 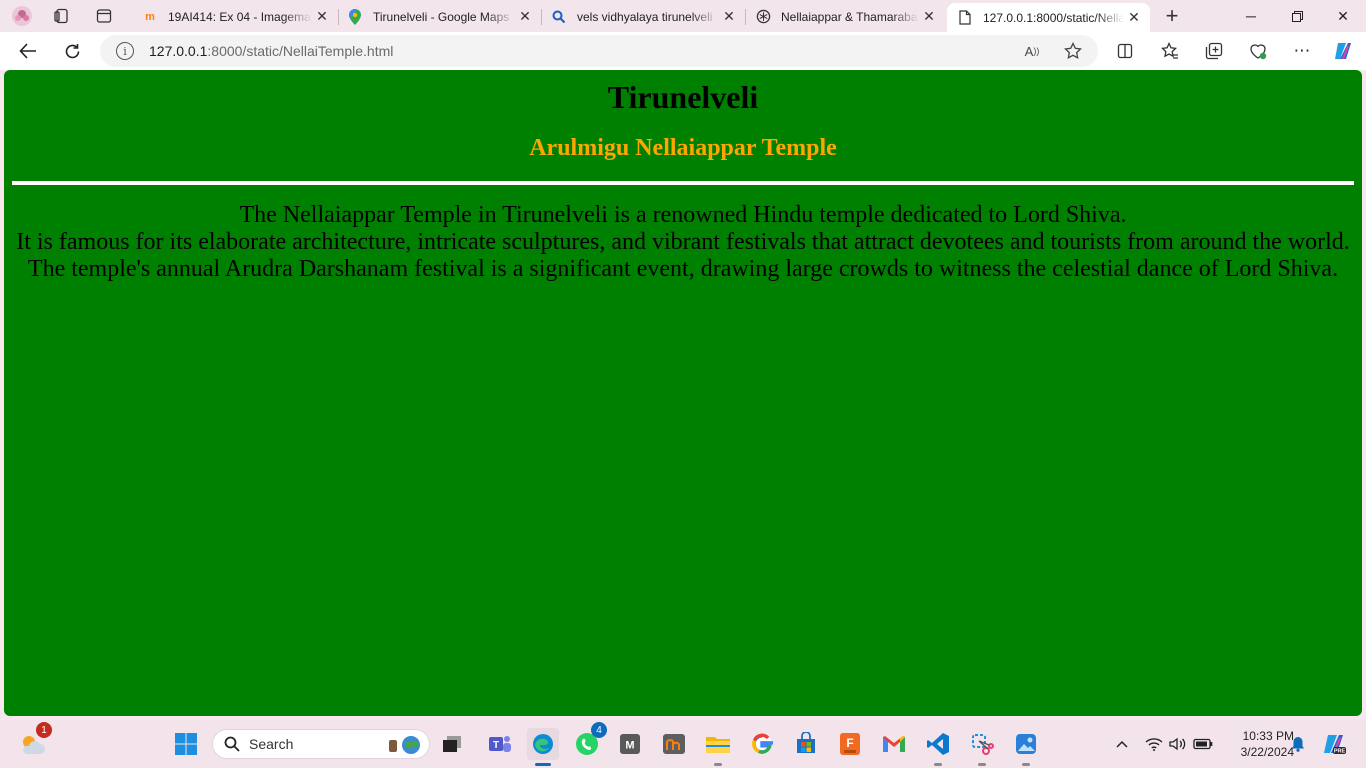 What do you see at coordinates (186, 744) in the screenshot?
I see `start-windows-icon` at bounding box center [186, 744].